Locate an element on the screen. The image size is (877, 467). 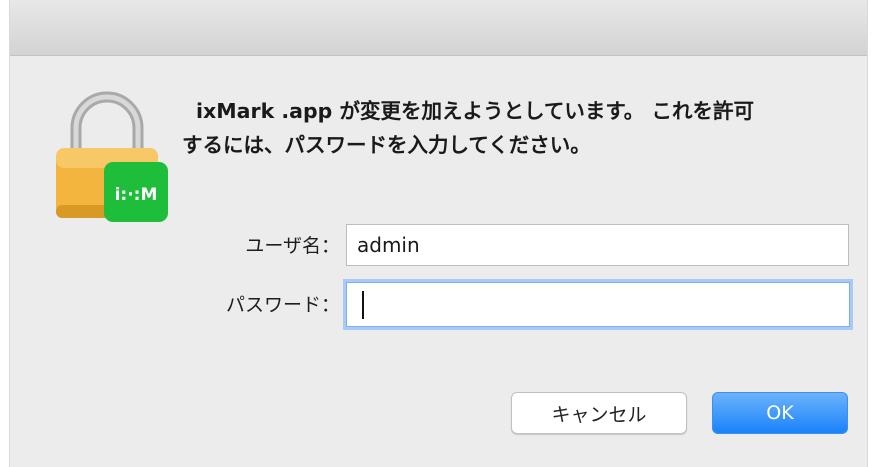
cancel-button: キャンセル is located at coordinates (599, 413).